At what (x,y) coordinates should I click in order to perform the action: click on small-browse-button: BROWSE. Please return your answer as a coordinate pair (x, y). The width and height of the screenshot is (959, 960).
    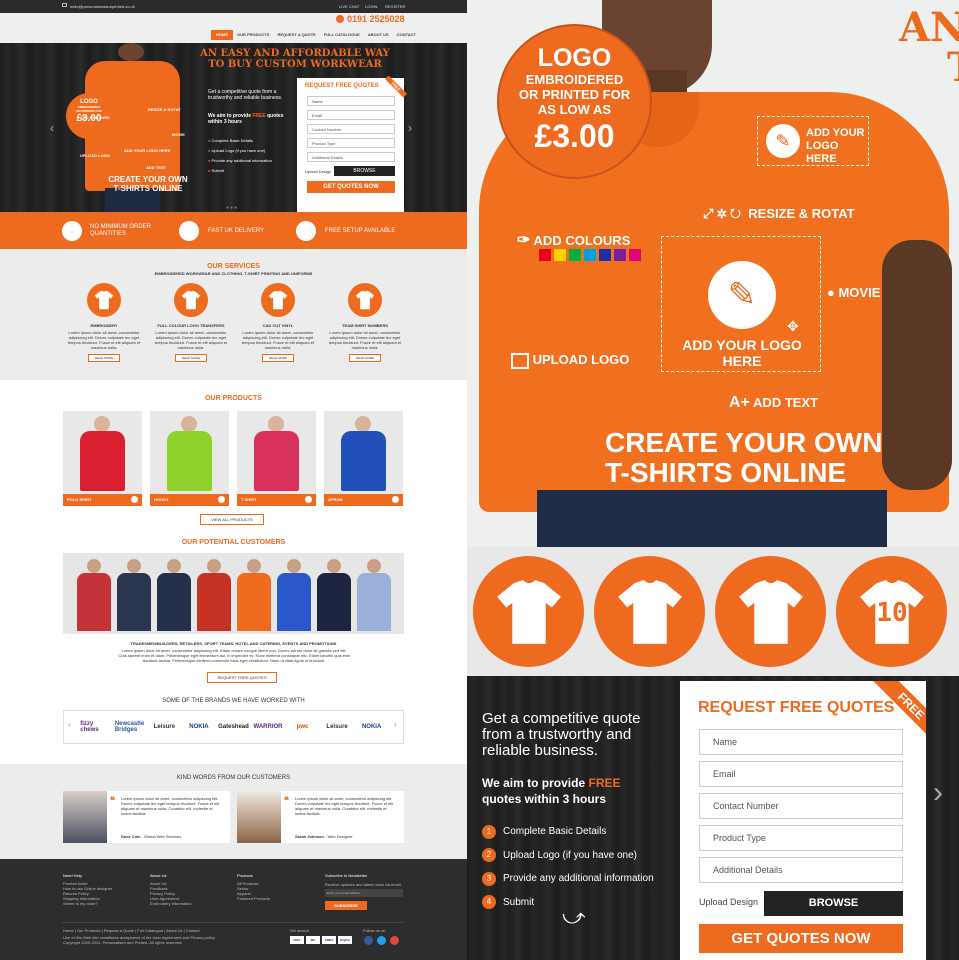
    Looking at the image, I should click on (364, 171).